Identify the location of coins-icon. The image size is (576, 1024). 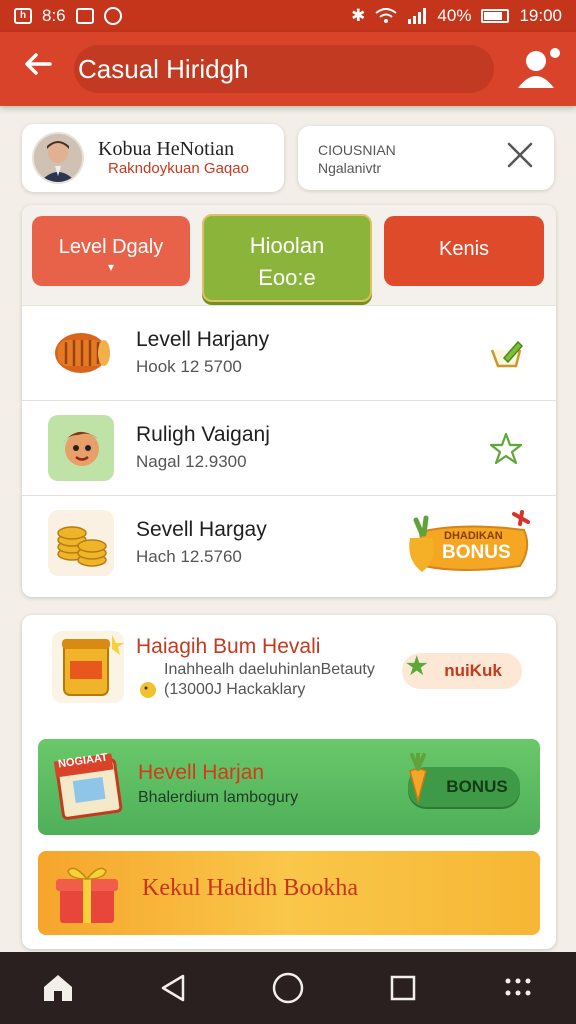
(81, 543).